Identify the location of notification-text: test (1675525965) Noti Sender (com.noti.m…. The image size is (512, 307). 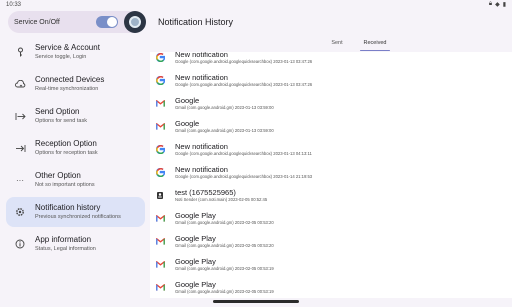
(221, 195).